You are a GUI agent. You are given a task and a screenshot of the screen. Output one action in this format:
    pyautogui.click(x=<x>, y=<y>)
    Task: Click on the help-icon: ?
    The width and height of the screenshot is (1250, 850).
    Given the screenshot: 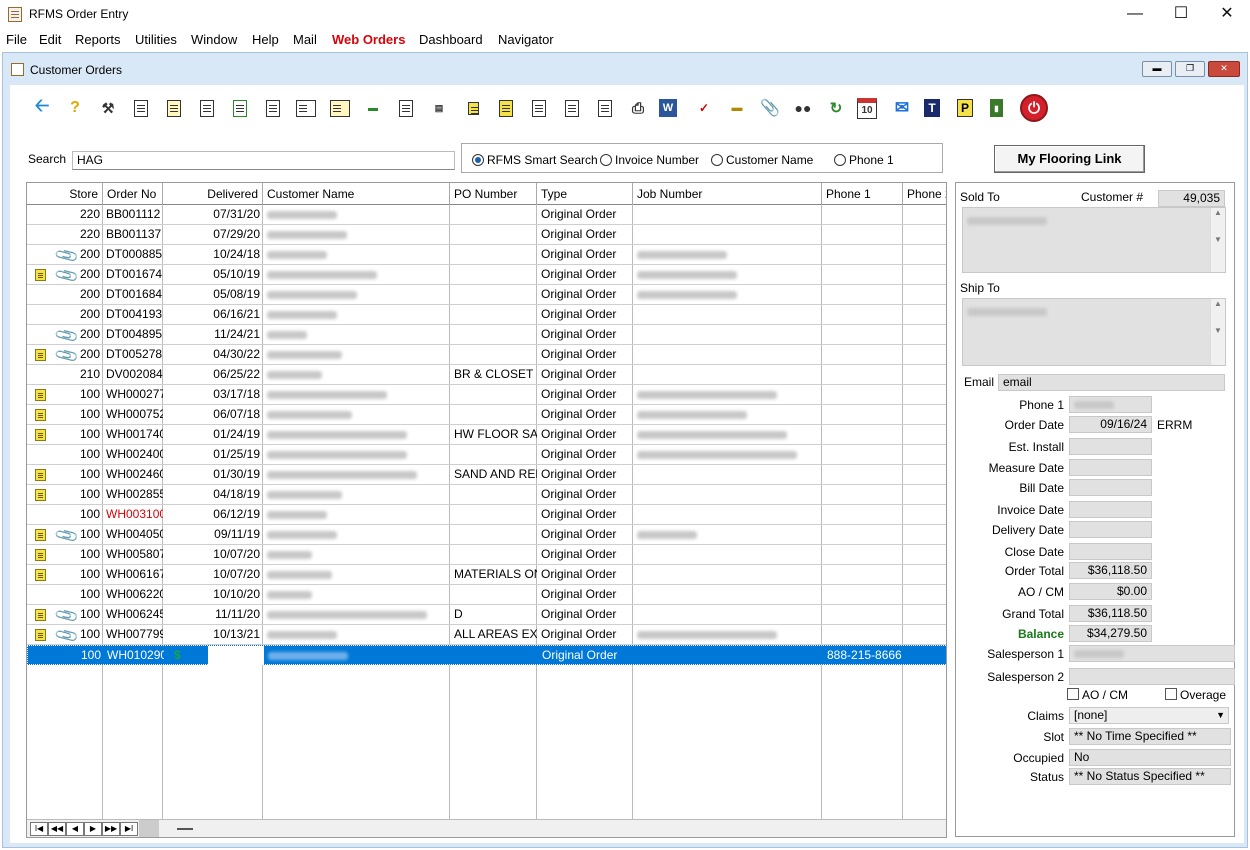 What is the action you would take?
    pyautogui.click(x=75, y=108)
    